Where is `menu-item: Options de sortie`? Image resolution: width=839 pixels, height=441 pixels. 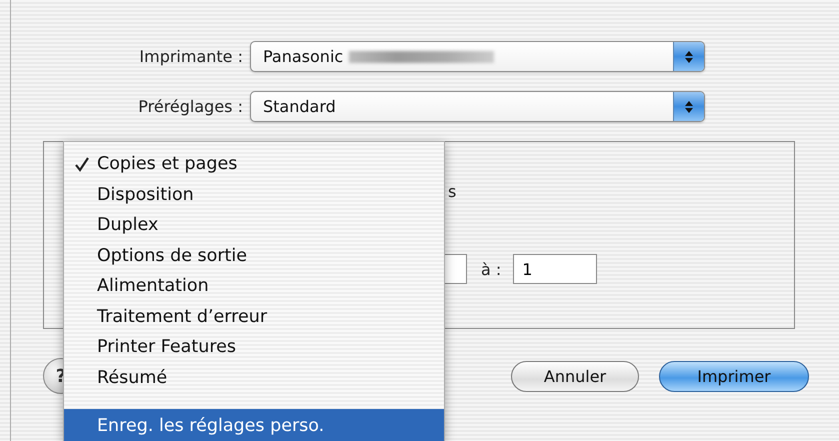
menu-item: Options de sortie is located at coordinates (254, 255).